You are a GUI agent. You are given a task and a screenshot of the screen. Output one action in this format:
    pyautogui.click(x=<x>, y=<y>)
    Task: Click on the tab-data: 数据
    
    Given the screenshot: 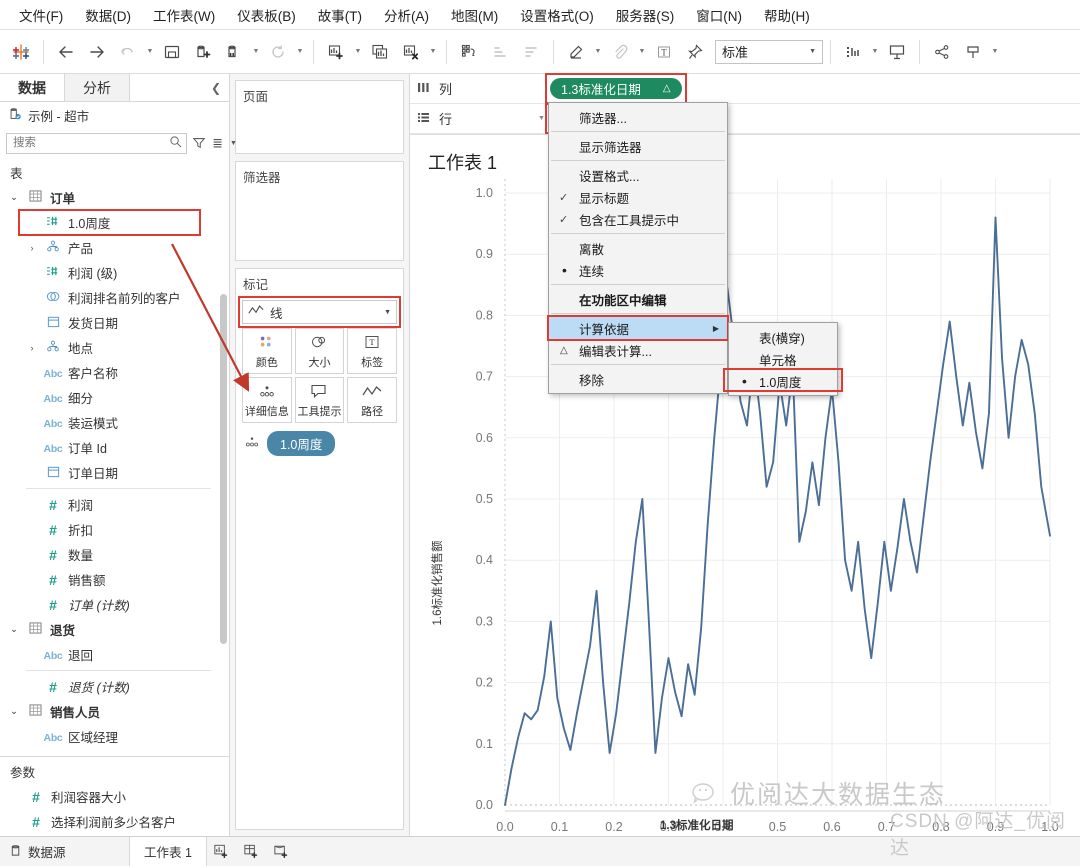 What is the action you would take?
    pyautogui.click(x=32, y=87)
    